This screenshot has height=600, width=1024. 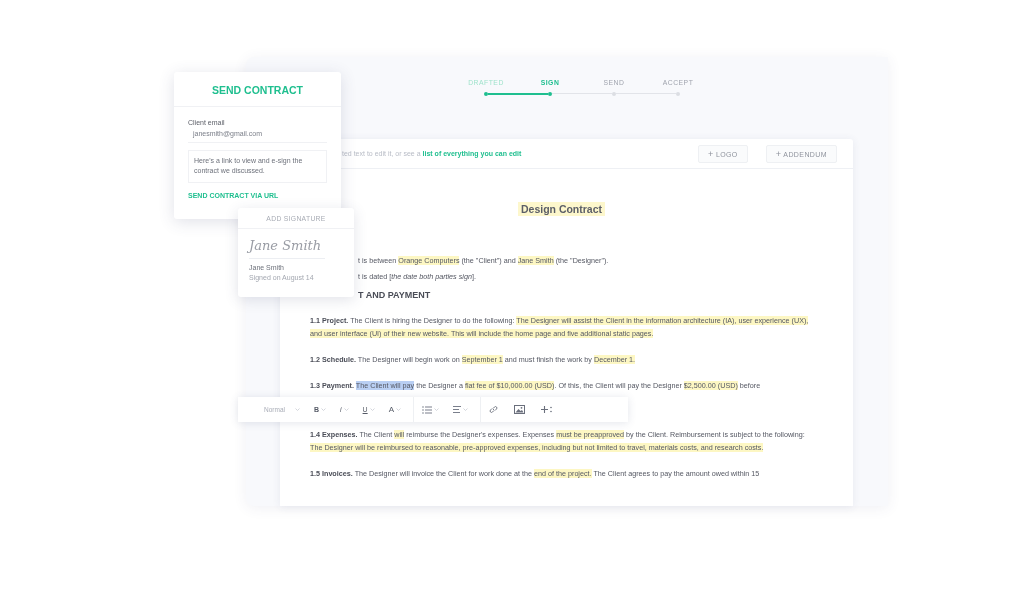 I want to click on section-heading: T AND PAYMENT, so click(x=394, y=295).